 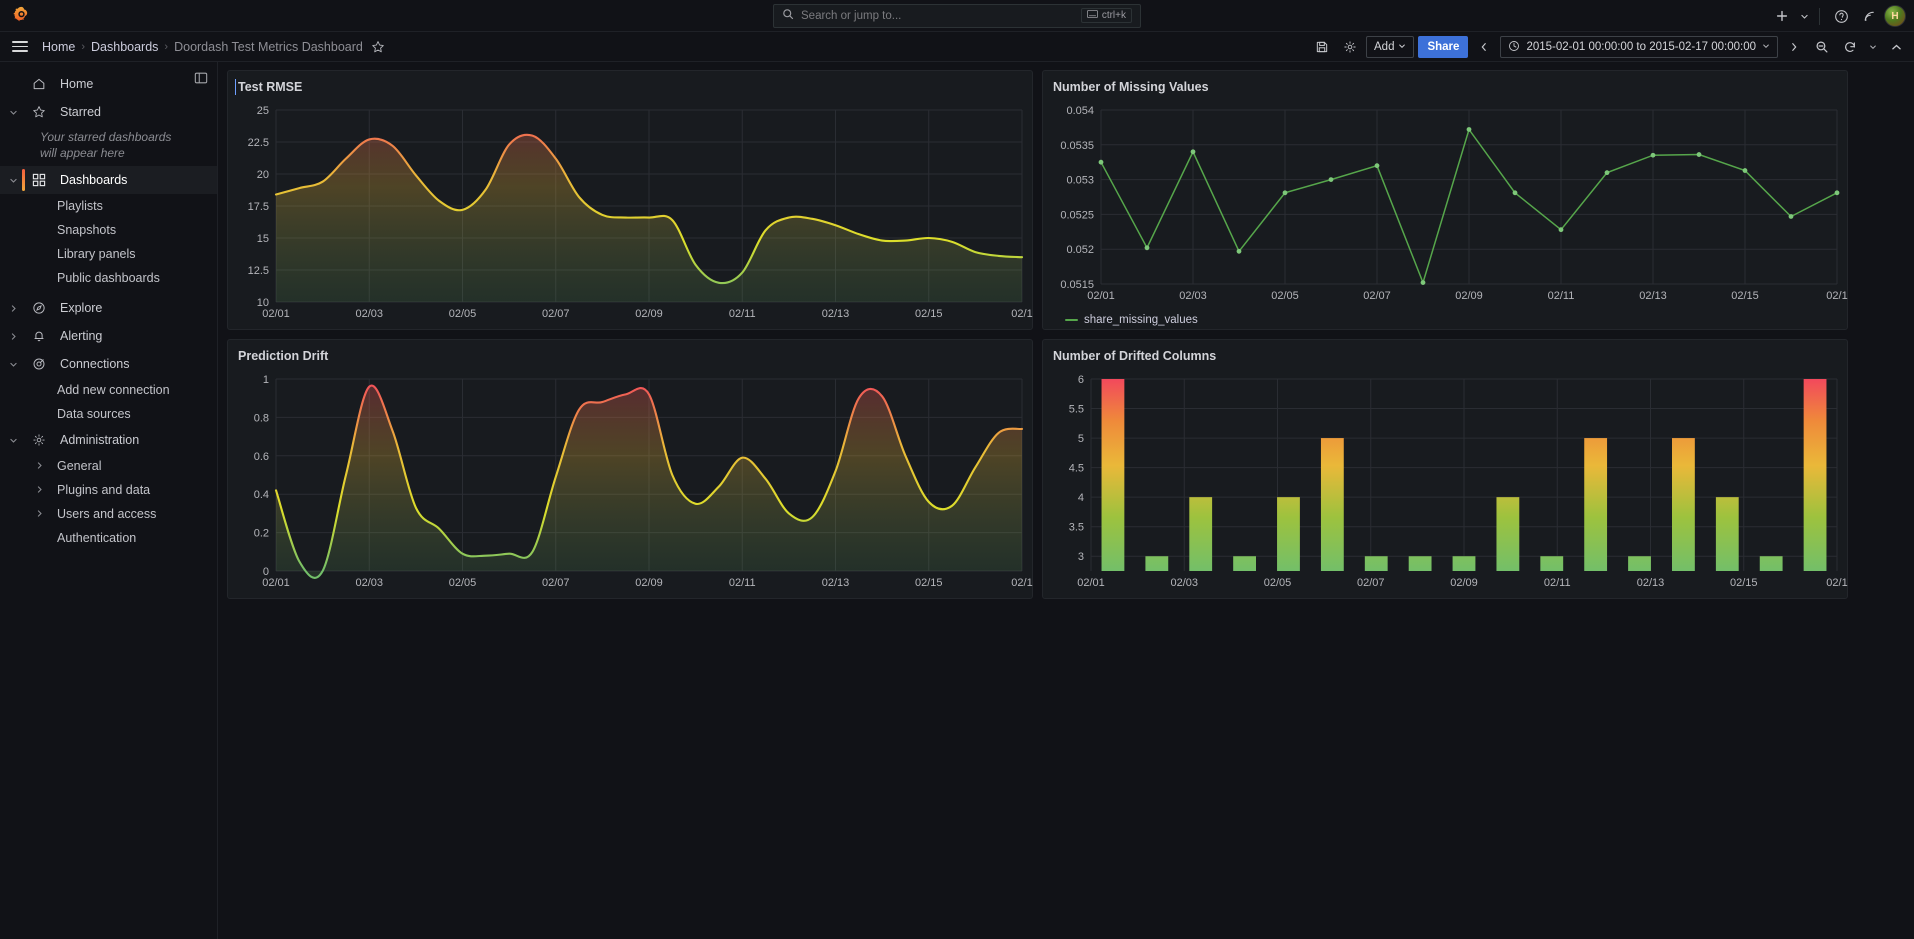 I want to click on svg-text: 20, so click(x=263, y=175).